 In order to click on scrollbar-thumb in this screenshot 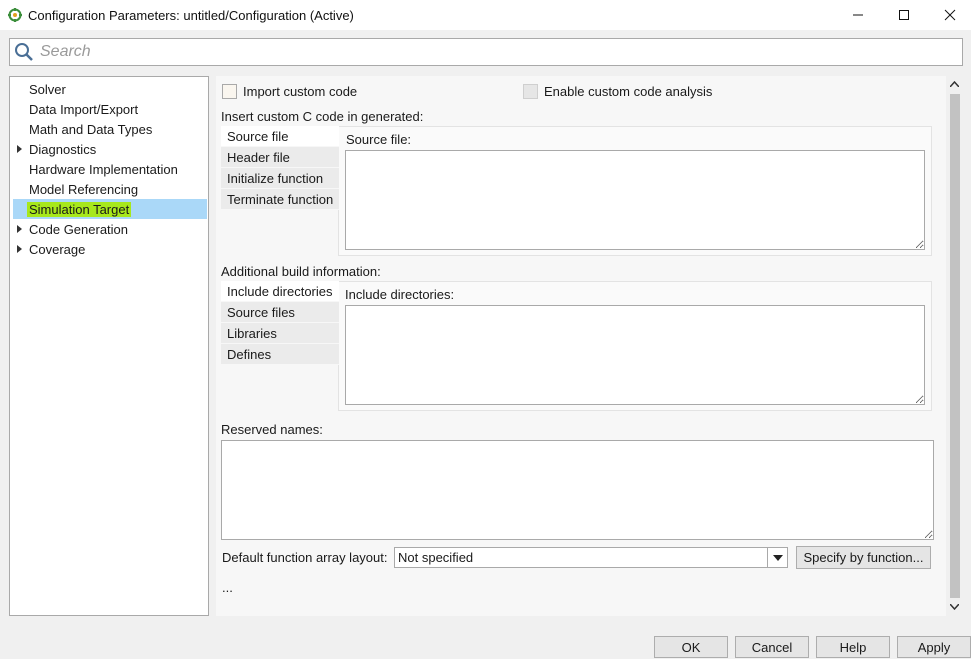, I will do `click(955, 346)`.